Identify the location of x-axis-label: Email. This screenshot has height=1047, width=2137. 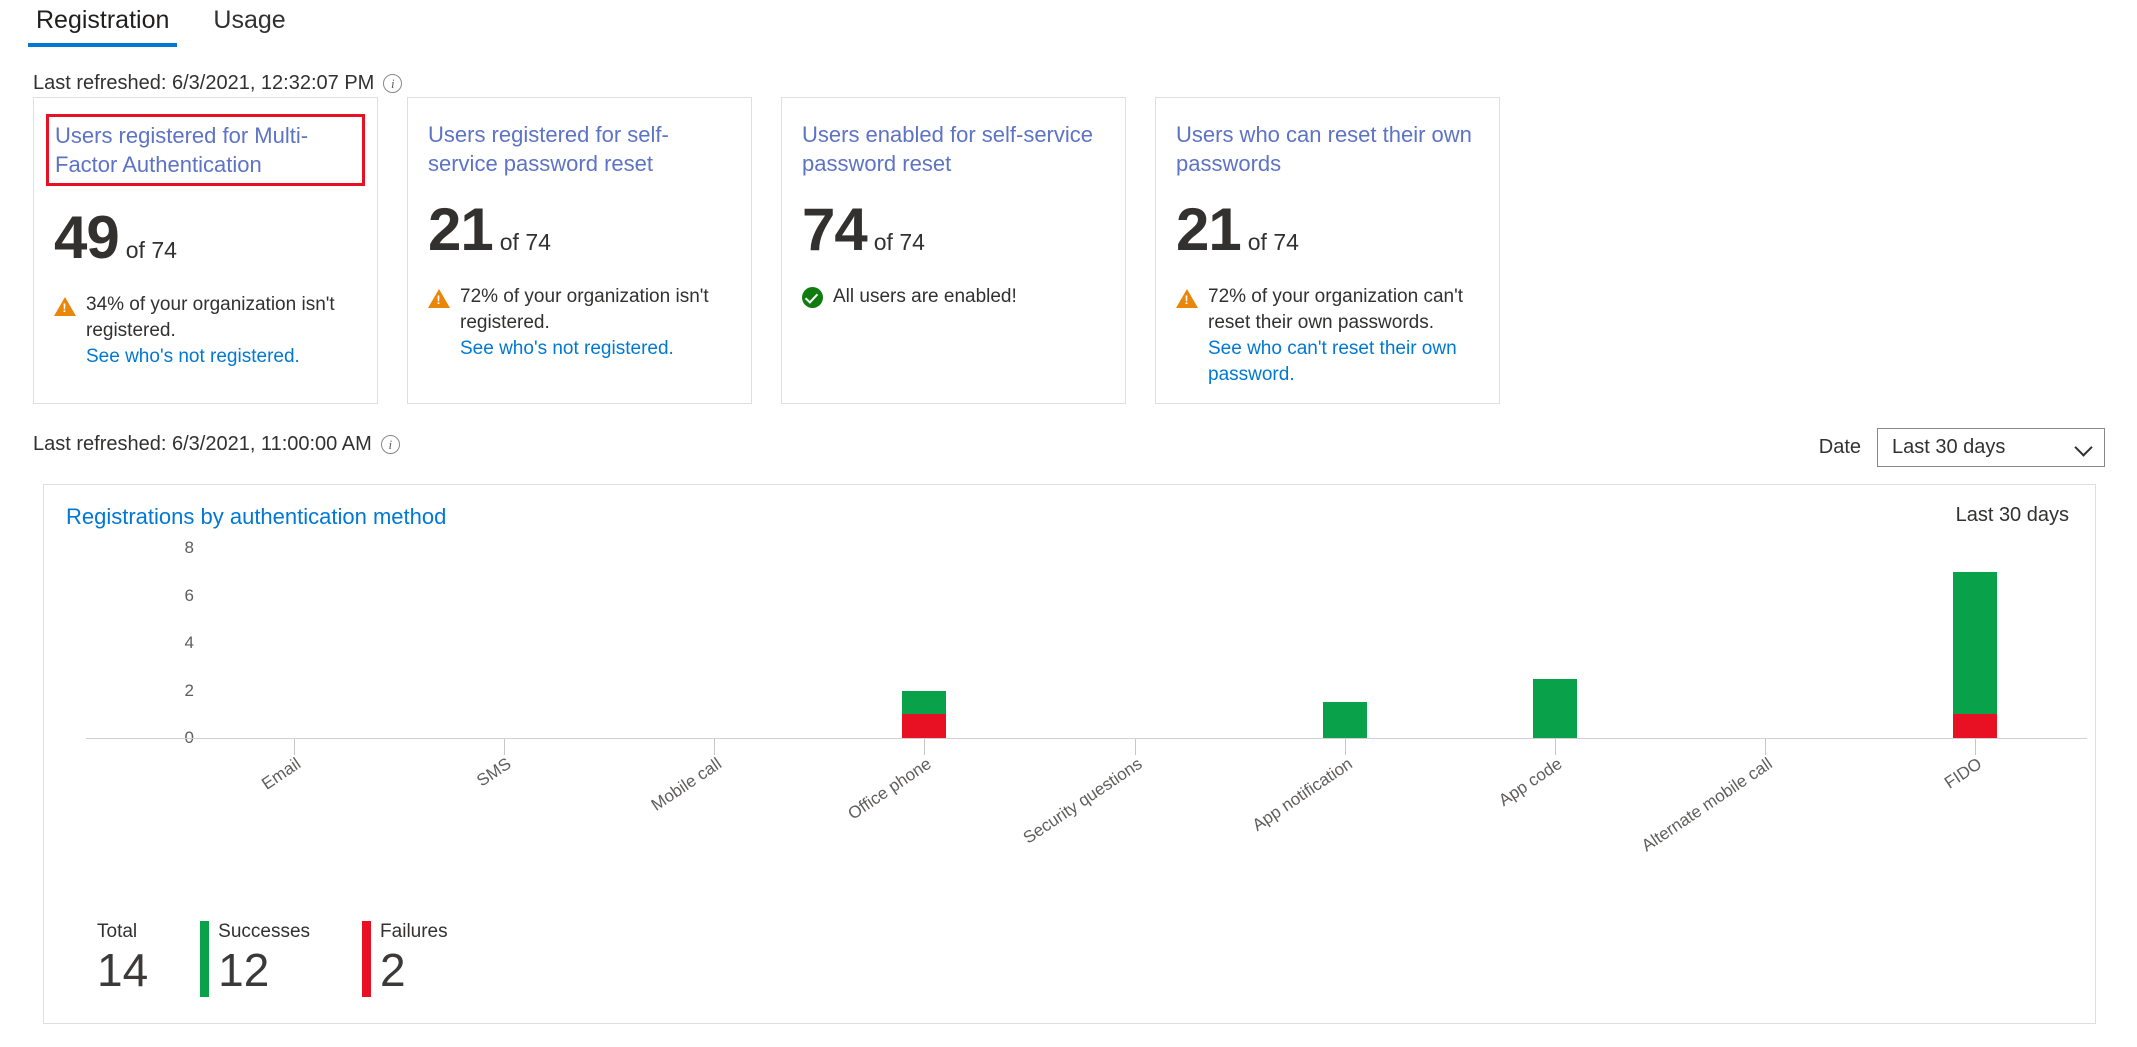
(281, 774).